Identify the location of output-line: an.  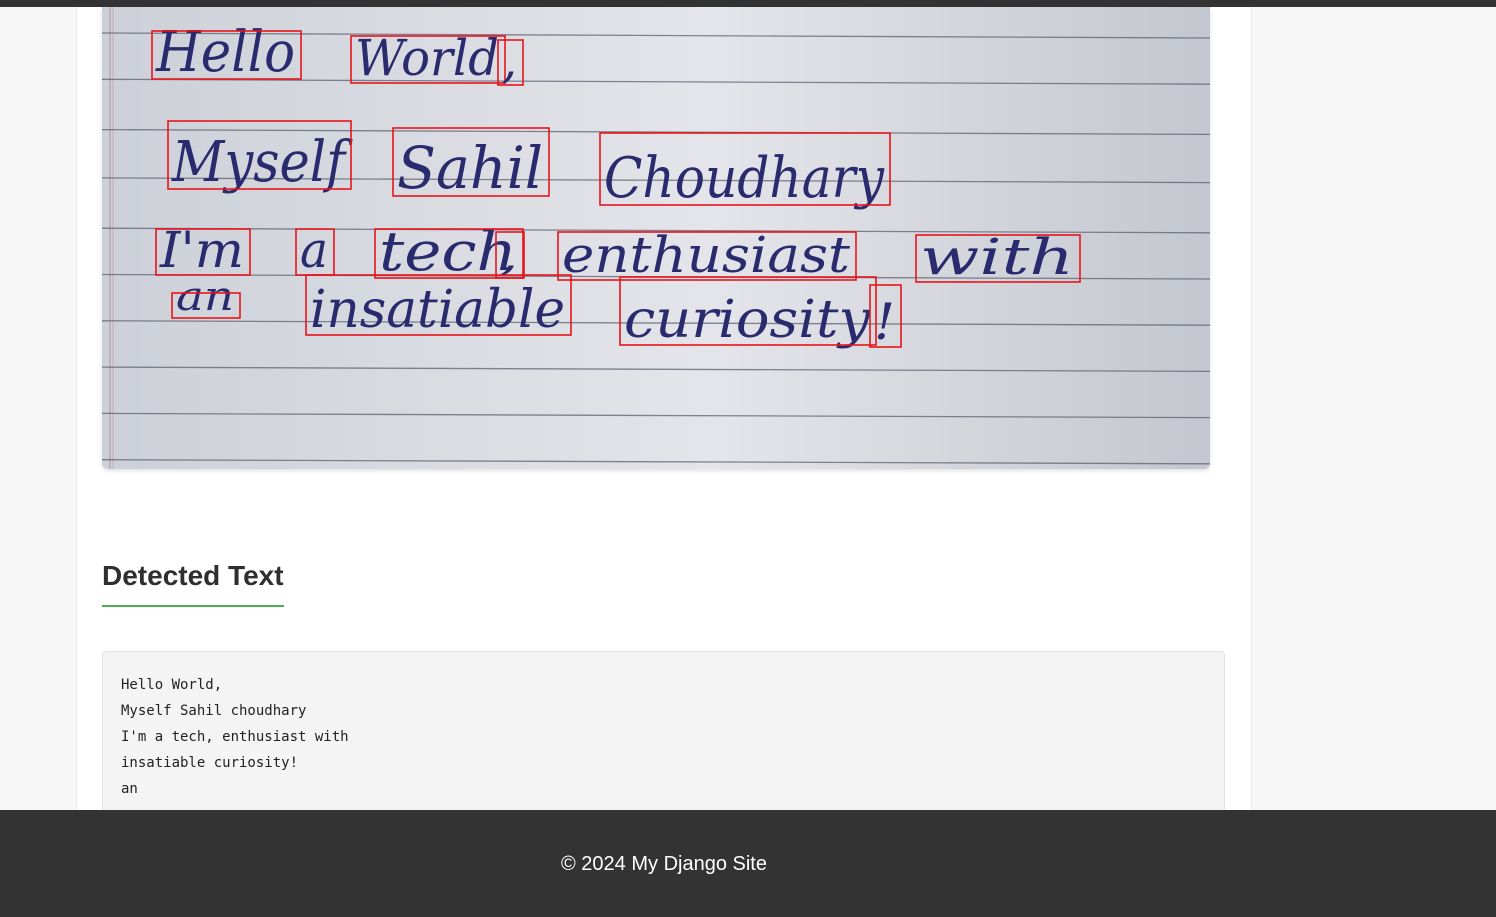
(129, 789).